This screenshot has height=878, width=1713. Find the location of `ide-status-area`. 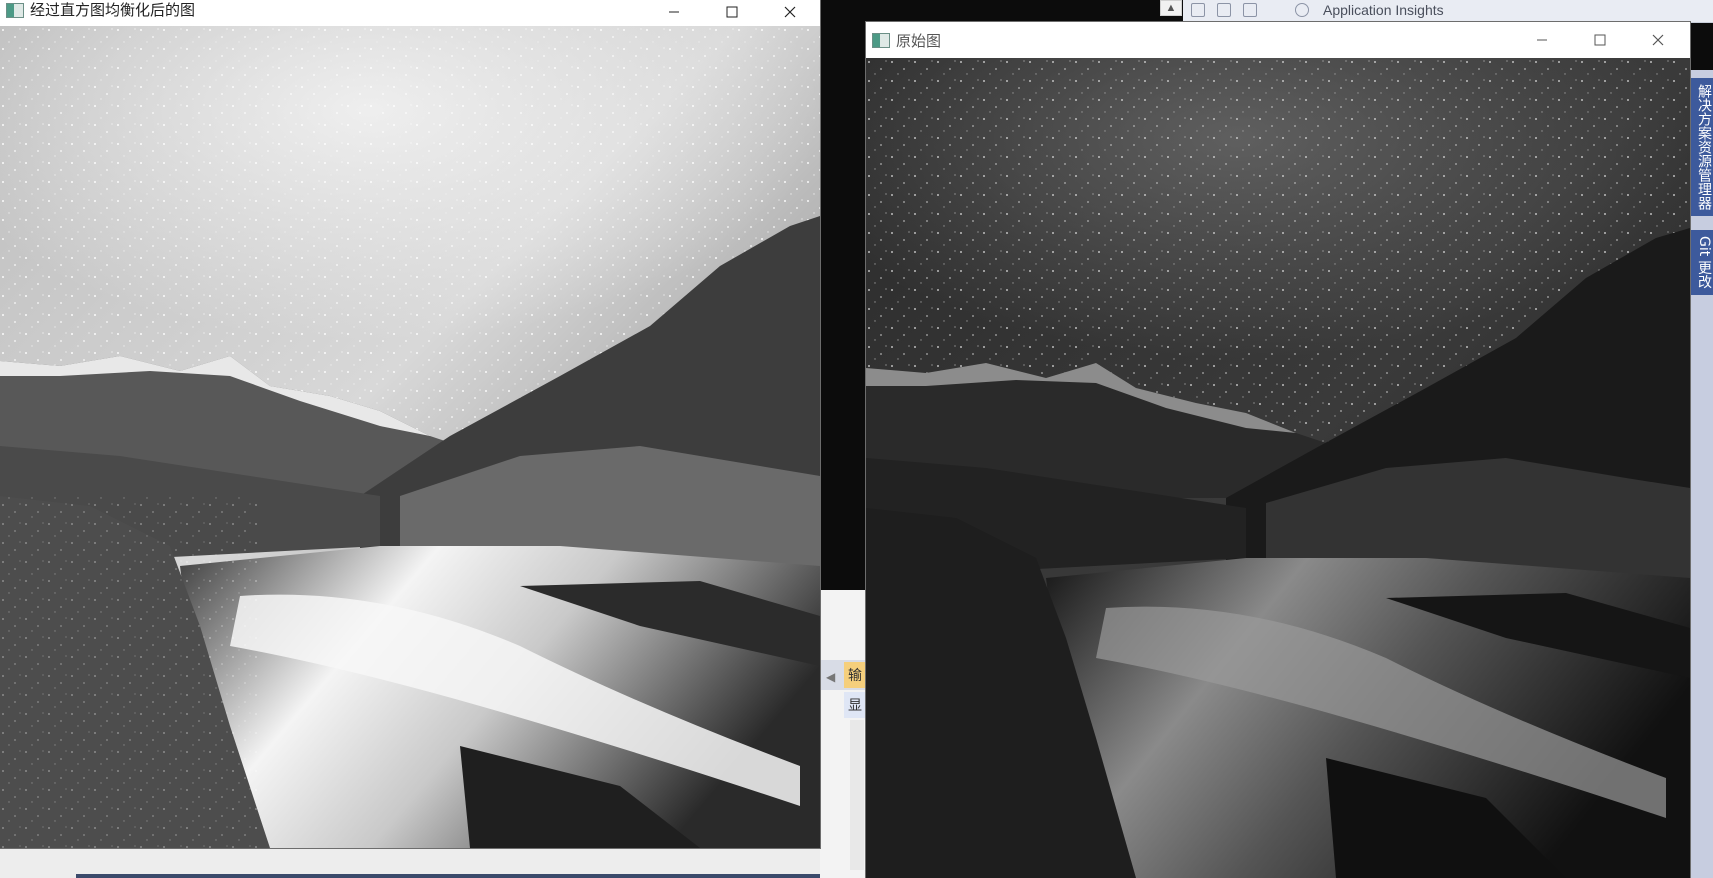

ide-status-area is located at coordinates (415, 863).